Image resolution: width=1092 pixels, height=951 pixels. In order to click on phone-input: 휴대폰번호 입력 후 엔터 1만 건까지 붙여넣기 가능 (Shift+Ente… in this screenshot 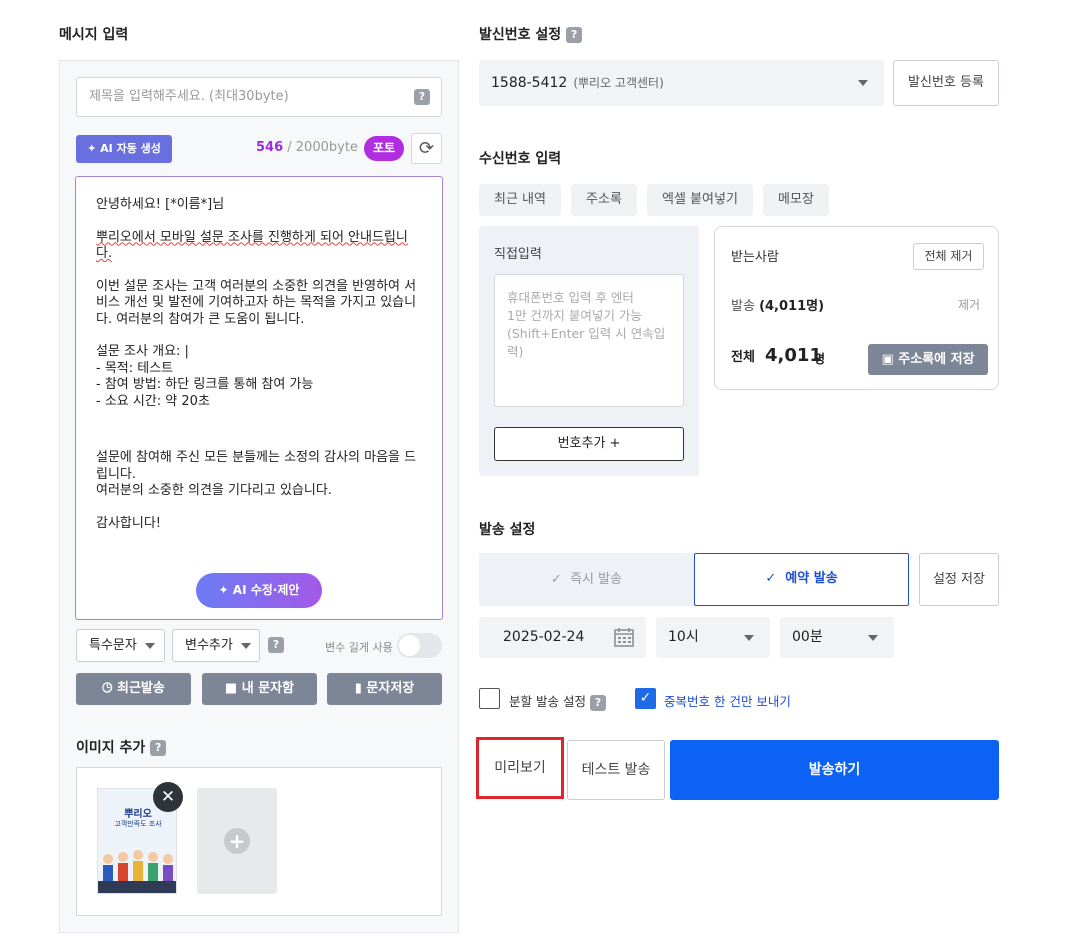, I will do `click(589, 340)`.